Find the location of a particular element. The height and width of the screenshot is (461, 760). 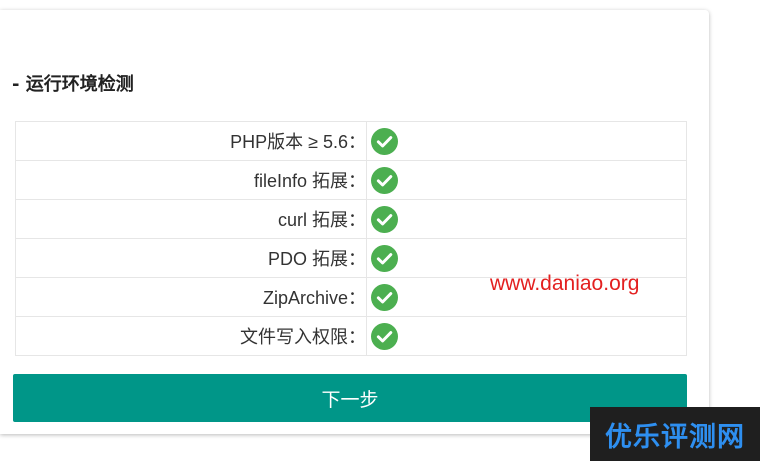

table-row: curl 拓展： is located at coordinates (351, 219).